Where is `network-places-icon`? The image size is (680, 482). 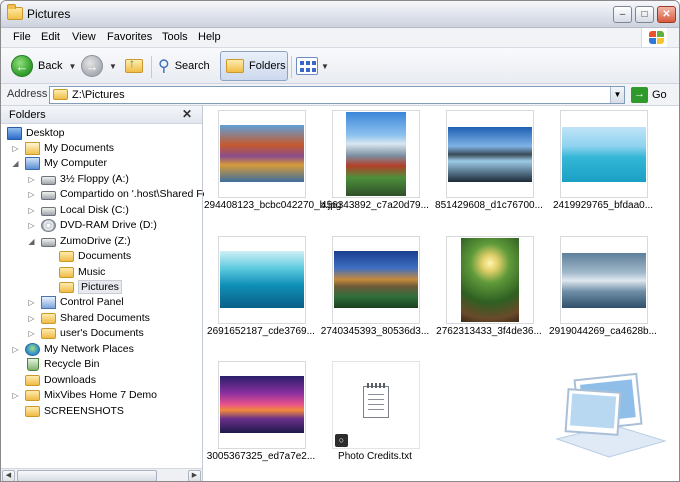
network-places-icon is located at coordinates (32, 349).